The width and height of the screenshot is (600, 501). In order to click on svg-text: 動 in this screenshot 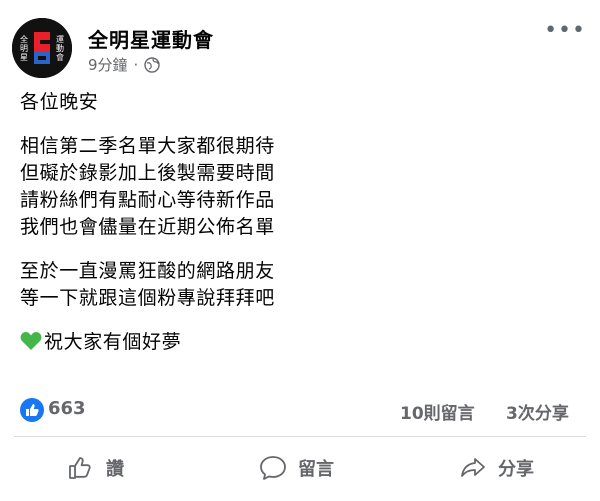, I will do `click(60, 48)`.